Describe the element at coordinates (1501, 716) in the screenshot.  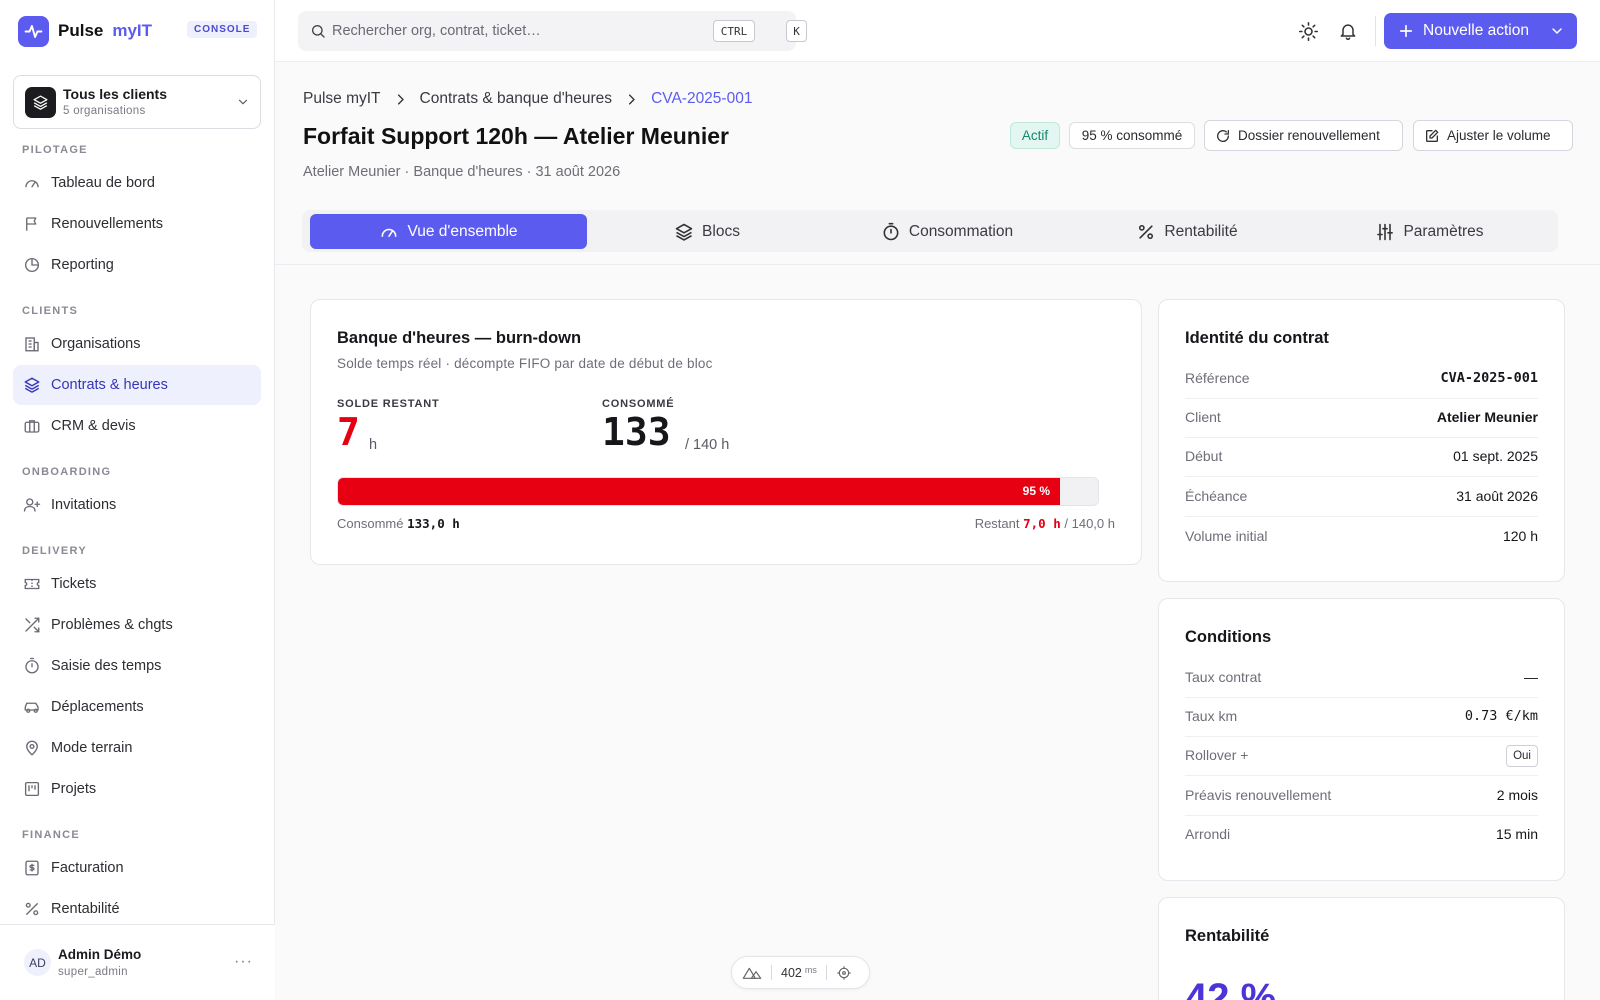
I see `kv-value: 0.73 €/km` at that location.